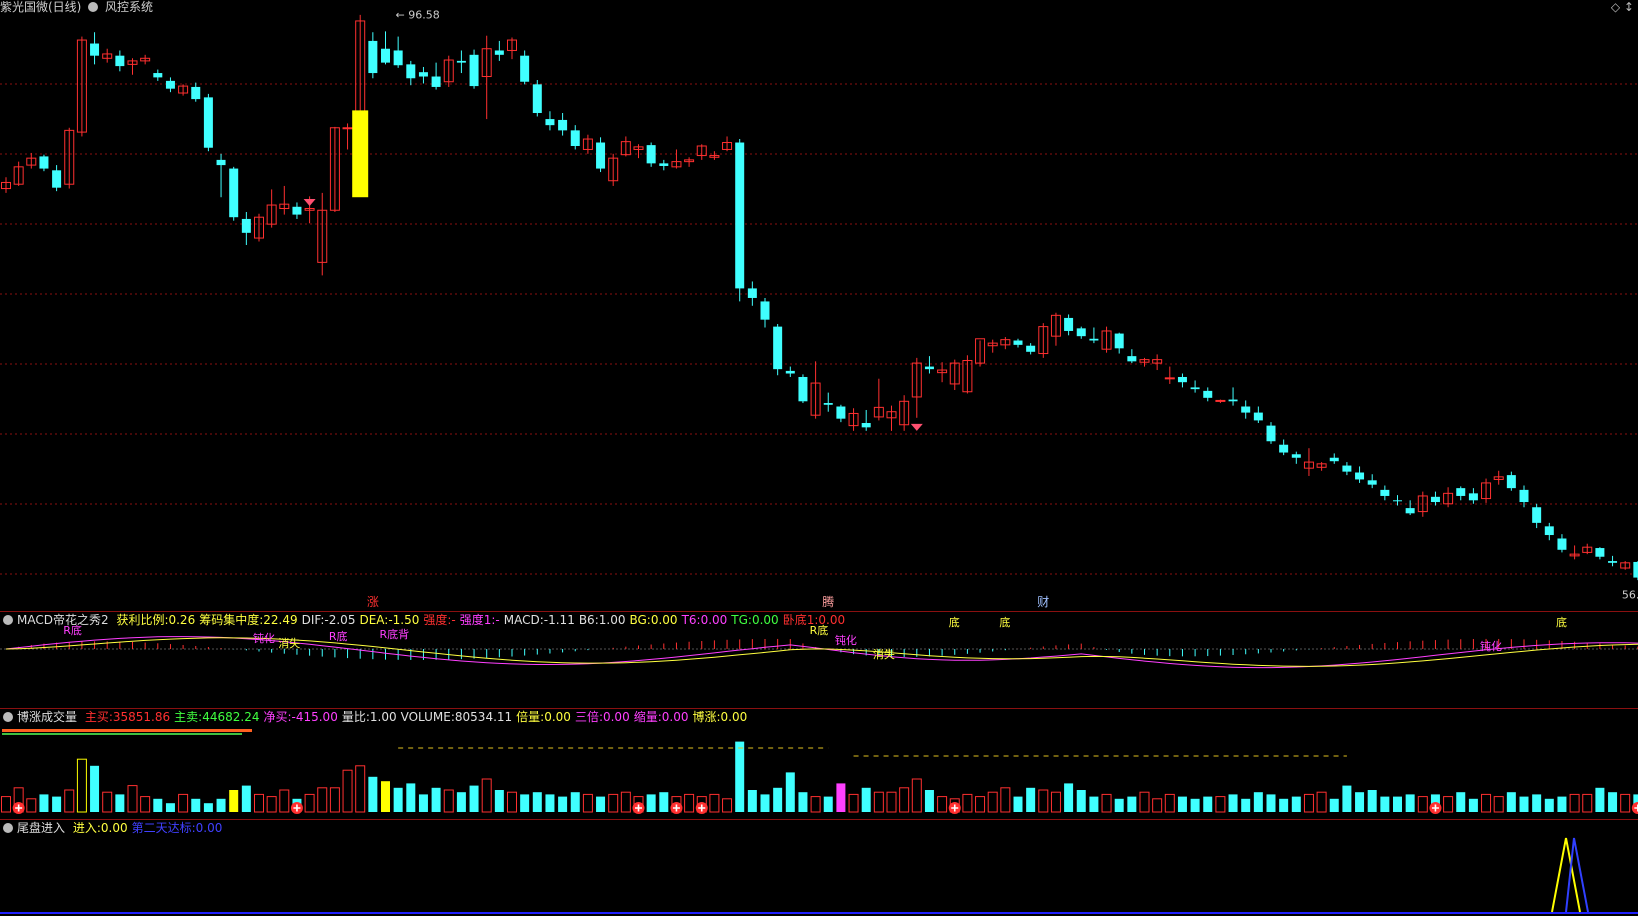 The image size is (1638, 916). Describe the element at coordinates (1043, 602) in the screenshot. I see `signal-marker: 财` at that location.